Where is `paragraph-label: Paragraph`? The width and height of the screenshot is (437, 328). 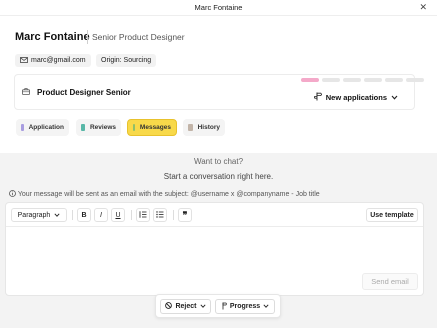 paragraph-label: Paragraph is located at coordinates (34, 215).